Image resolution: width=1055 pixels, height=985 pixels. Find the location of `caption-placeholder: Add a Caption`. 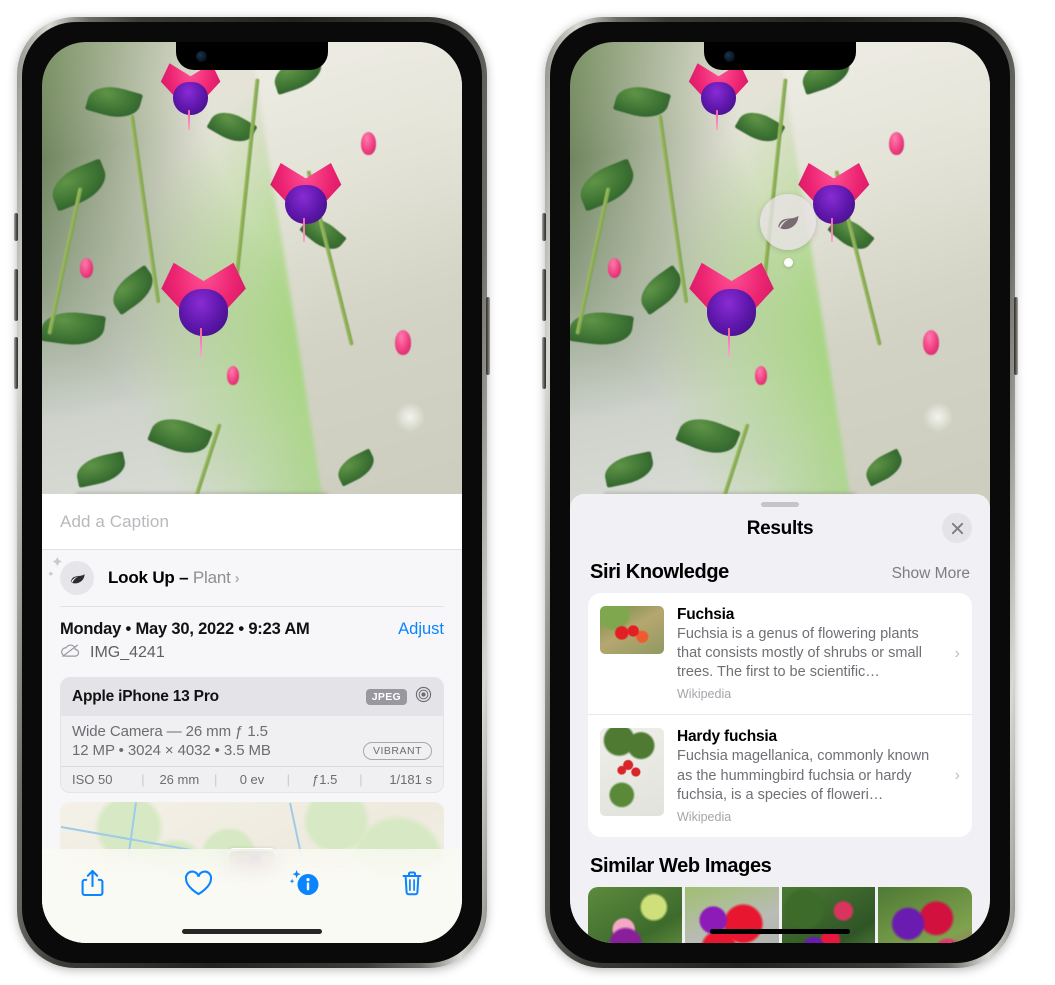

caption-placeholder: Add a Caption is located at coordinates (115, 521).